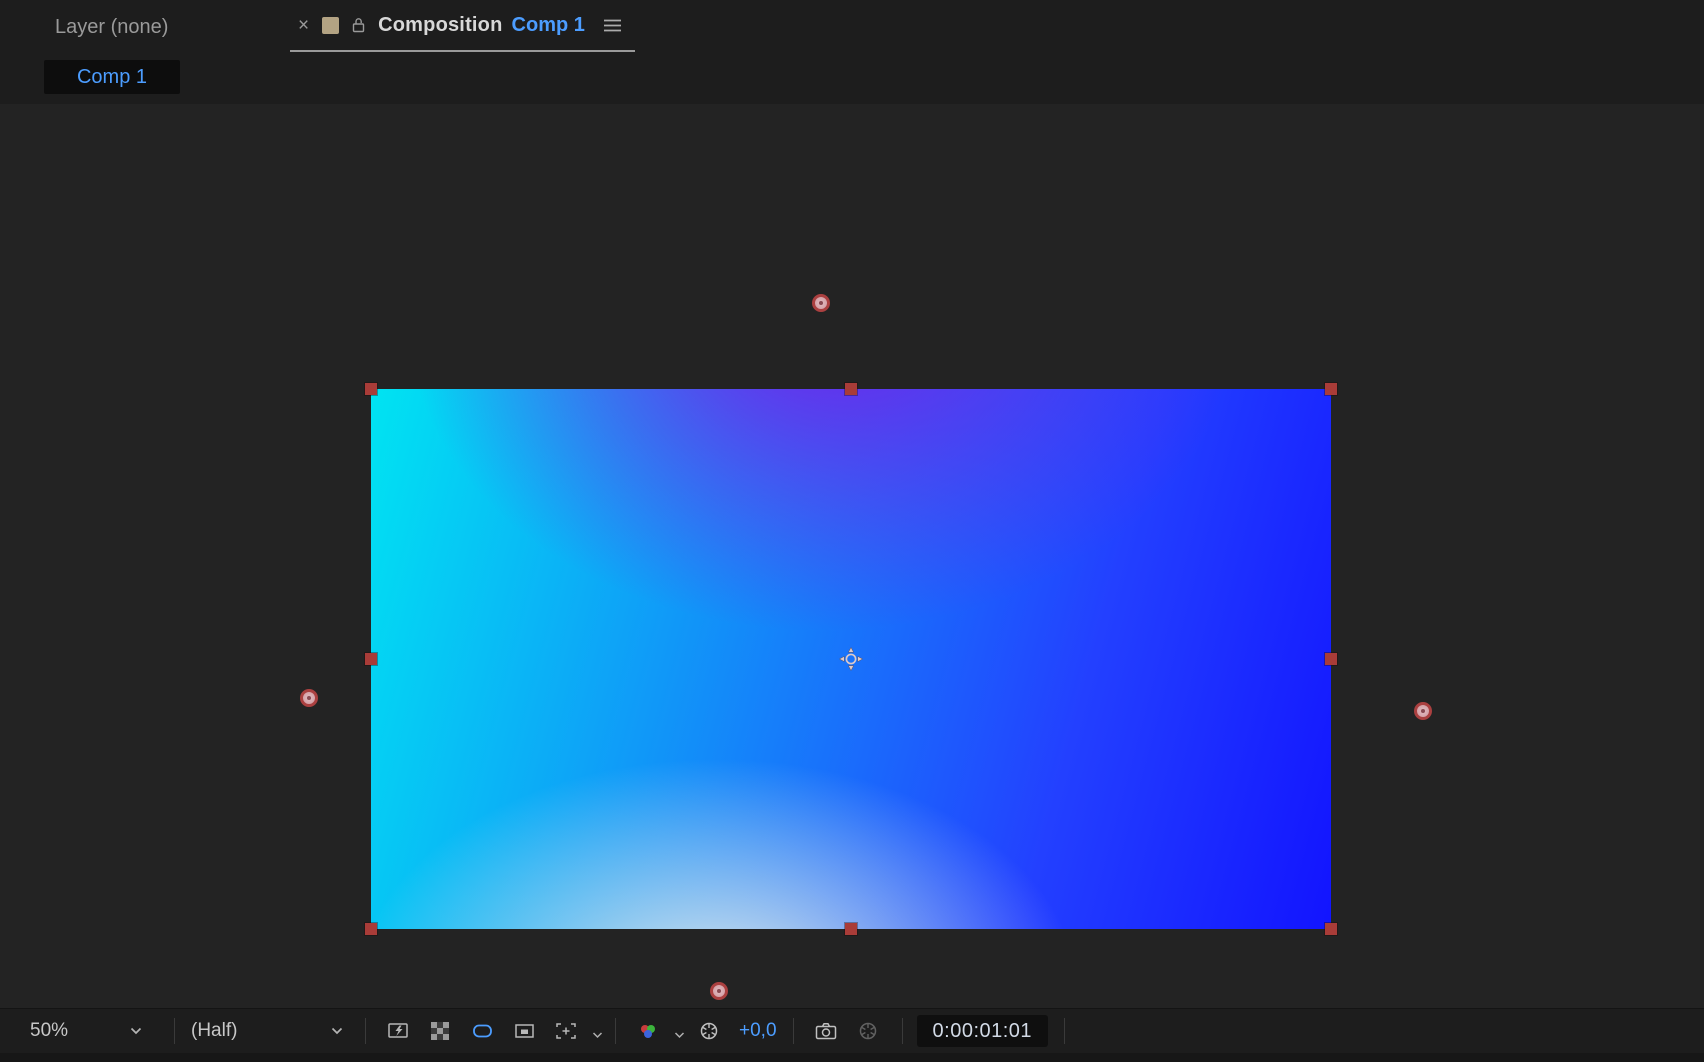 The width and height of the screenshot is (1704, 1062). I want to click on color-exposure-group: +0,0, so click(703, 1031).